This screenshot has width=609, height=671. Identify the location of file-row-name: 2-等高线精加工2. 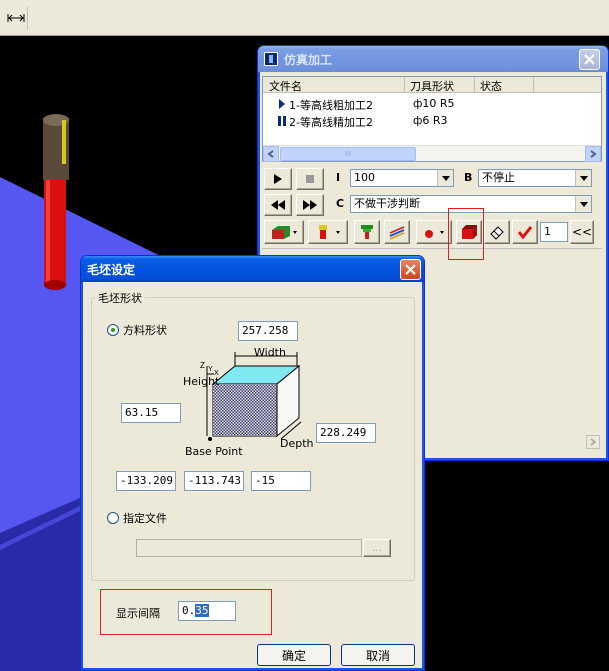
(331, 122).